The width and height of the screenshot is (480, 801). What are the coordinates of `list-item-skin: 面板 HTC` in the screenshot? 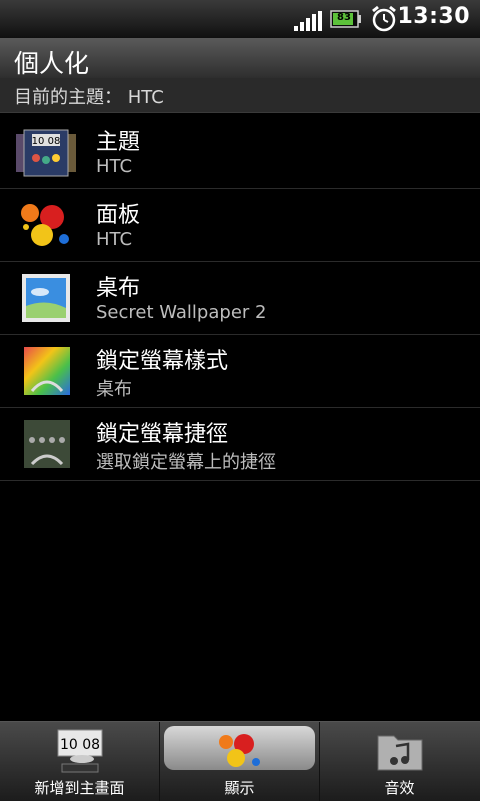 It's located at (240, 225).